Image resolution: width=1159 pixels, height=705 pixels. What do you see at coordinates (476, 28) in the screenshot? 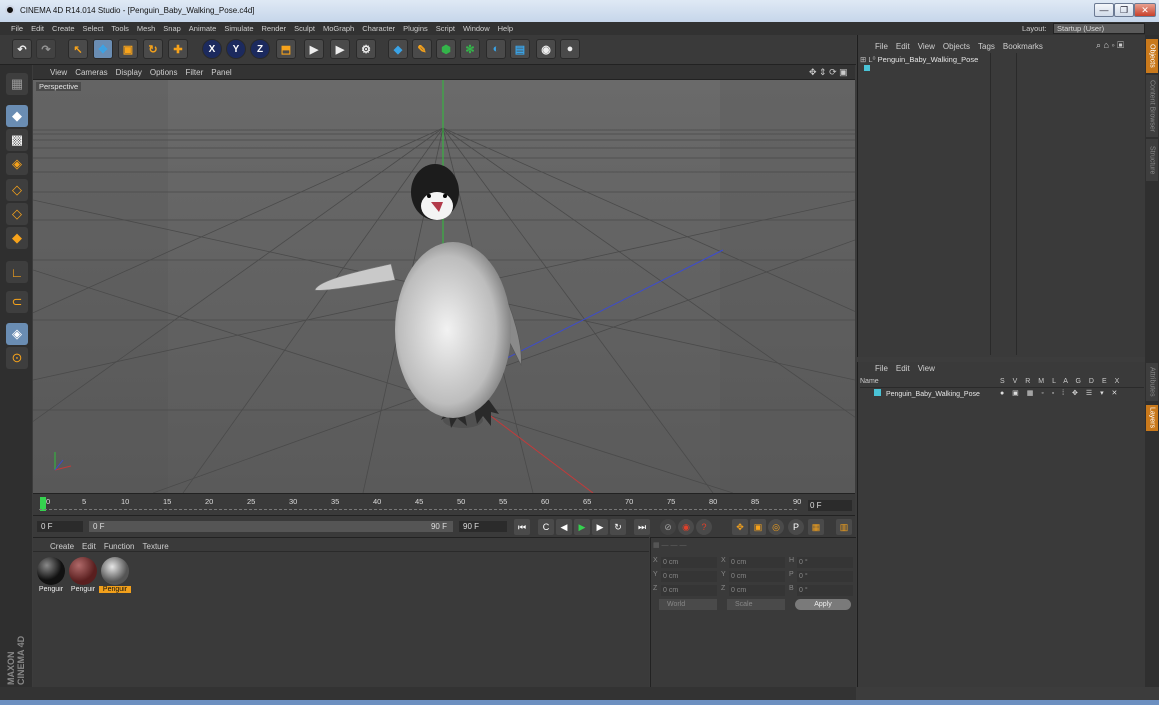
I see `menu-window: Window` at bounding box center [476, 28].